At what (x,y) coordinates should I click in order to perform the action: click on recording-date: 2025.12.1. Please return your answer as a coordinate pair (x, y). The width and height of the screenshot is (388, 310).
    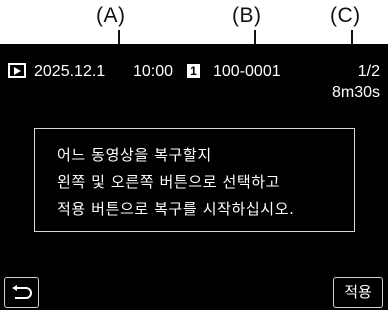
    Looking at the image, I should click on (70, 71).